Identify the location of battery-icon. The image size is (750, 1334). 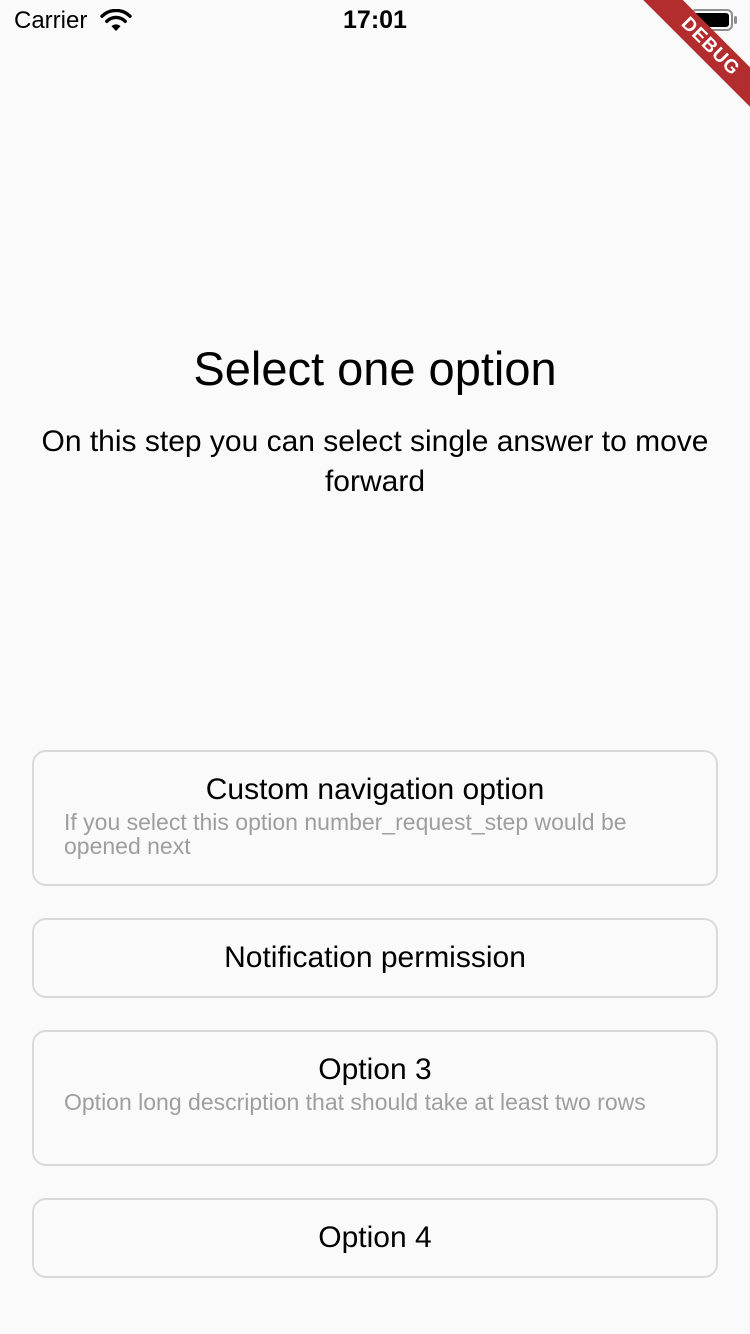
(713, 20).